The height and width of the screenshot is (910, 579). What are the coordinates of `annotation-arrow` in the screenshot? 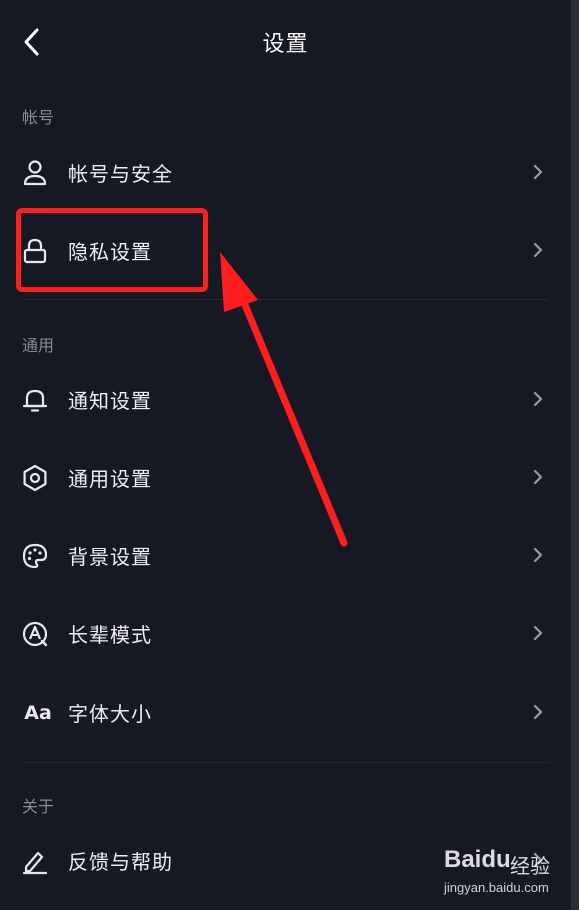 It's located at (284, 399).